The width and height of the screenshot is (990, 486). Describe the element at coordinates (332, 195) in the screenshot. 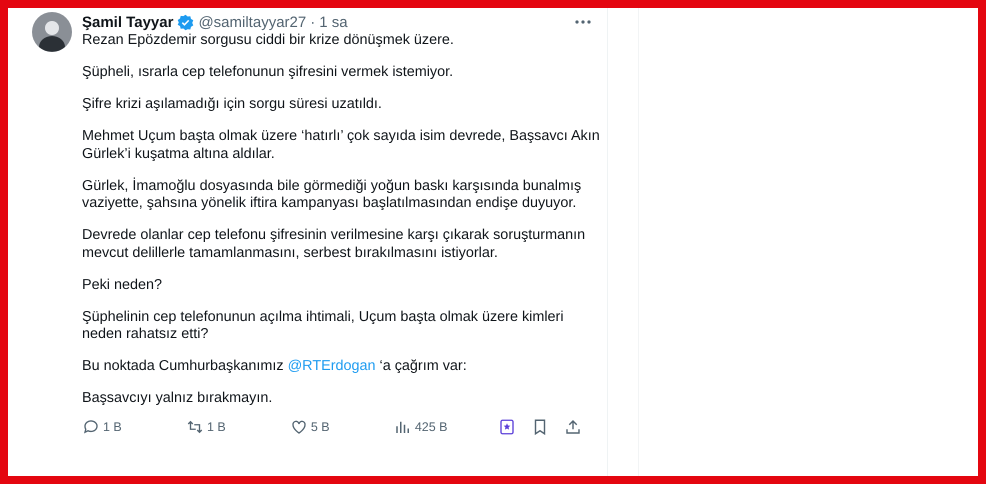

I see `post-paragraph: Gürlek, İmamoğlu dosyasında bile görmediği yoğun baskı karşısında bunalmış vaziyette, şahsına yönelik iftira kampanyası başlatılmasından endişe duyuyor.` at that location.